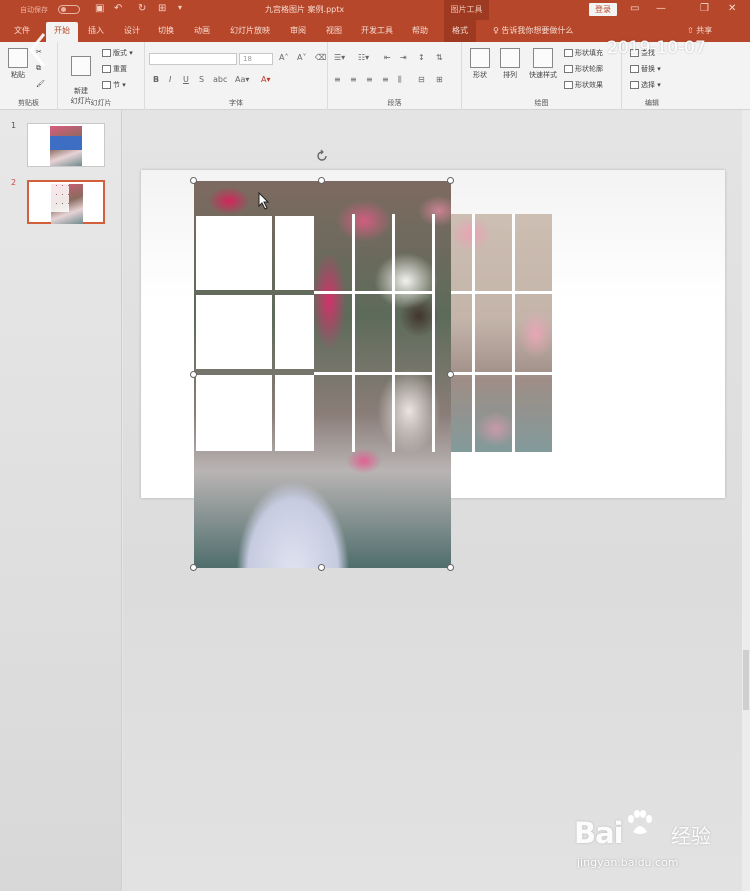 The height and width of the screenshot is (891, 750). Describe the element at coordinates (117, 53) in the screenshot. I see `layout-button: 版式 ▾` at that location.